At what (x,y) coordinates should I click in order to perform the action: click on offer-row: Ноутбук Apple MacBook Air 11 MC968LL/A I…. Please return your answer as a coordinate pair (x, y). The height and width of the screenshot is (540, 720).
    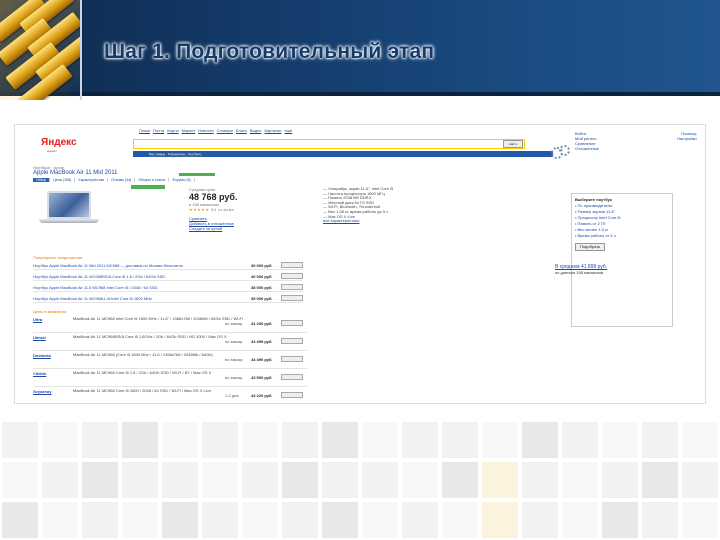
    Looking at the image, I should click on (168, 298).